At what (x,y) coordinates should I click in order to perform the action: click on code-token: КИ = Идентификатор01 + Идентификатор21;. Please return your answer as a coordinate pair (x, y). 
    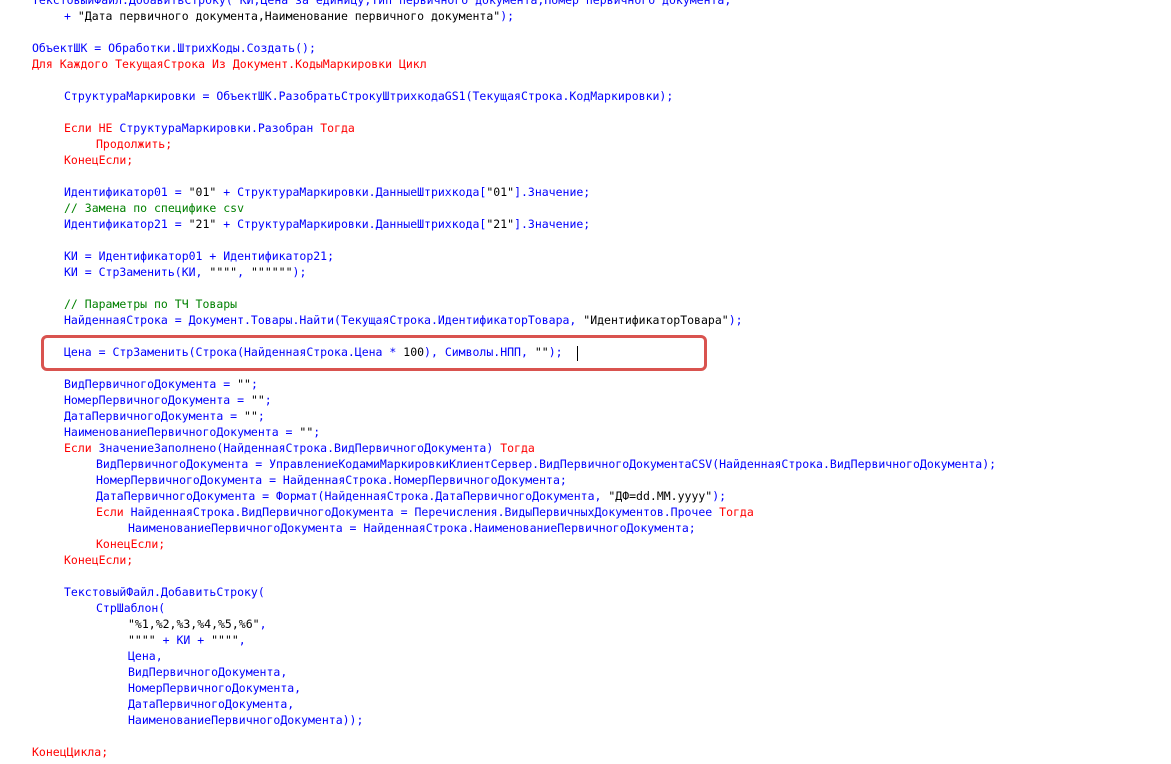
    Looking at the image, I should click on (199, 256).